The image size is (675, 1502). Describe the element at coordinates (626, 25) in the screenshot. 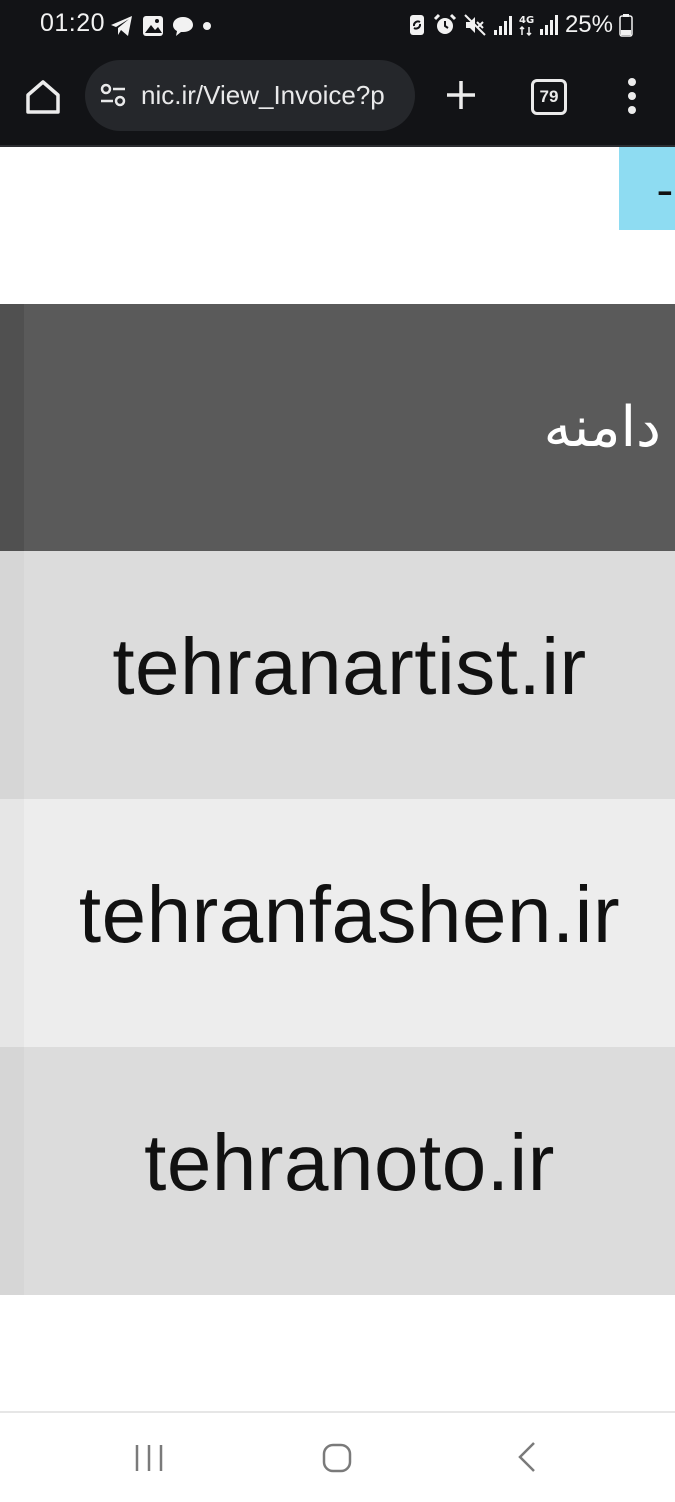

I see `battery-icon` at that location.